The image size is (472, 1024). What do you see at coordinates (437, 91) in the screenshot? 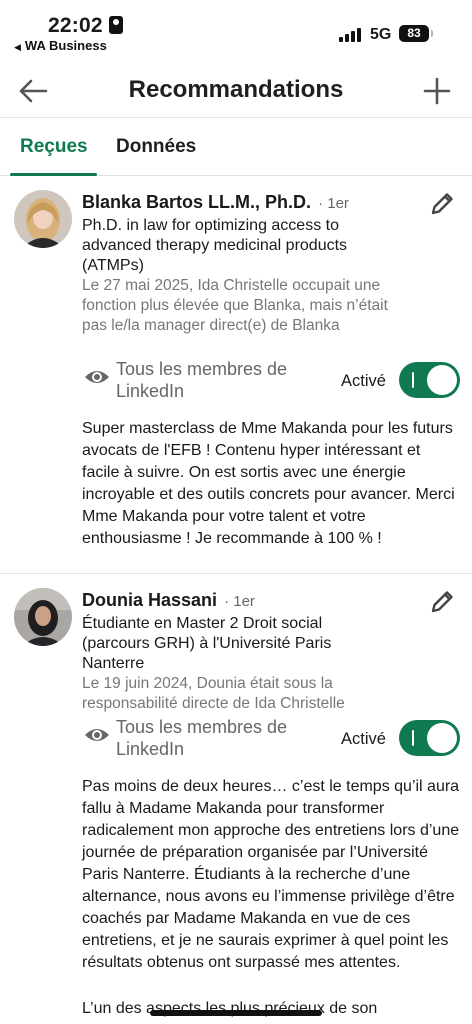
I see `plus-icon` at bounding box center [437, 91].